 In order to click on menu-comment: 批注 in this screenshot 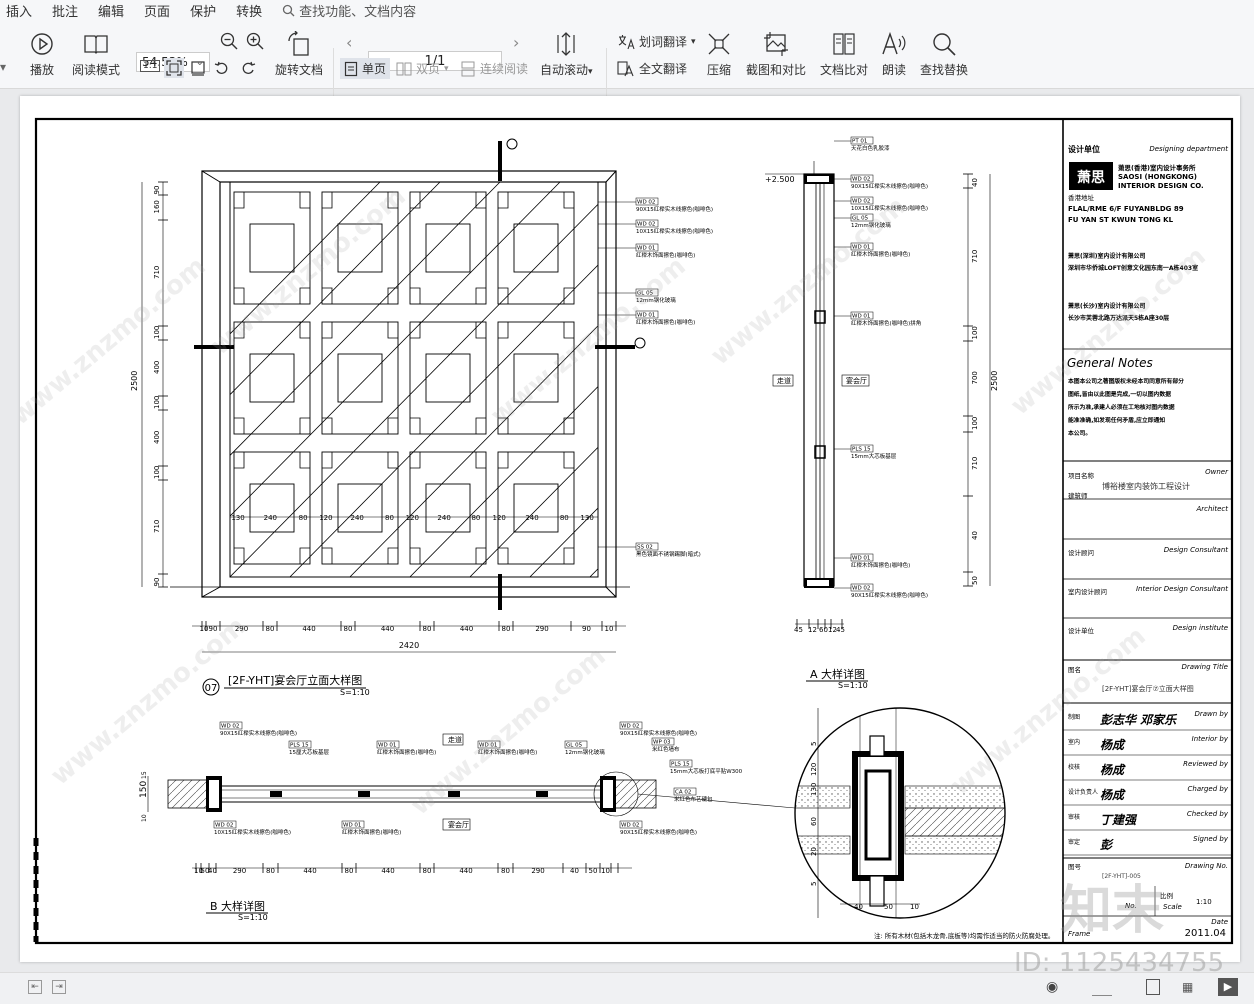, I will do `click(69, 10)`.